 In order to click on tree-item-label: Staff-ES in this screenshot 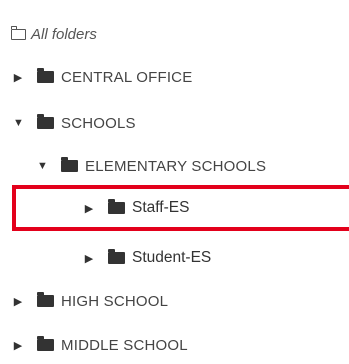, I will do `click(161, 207)`.